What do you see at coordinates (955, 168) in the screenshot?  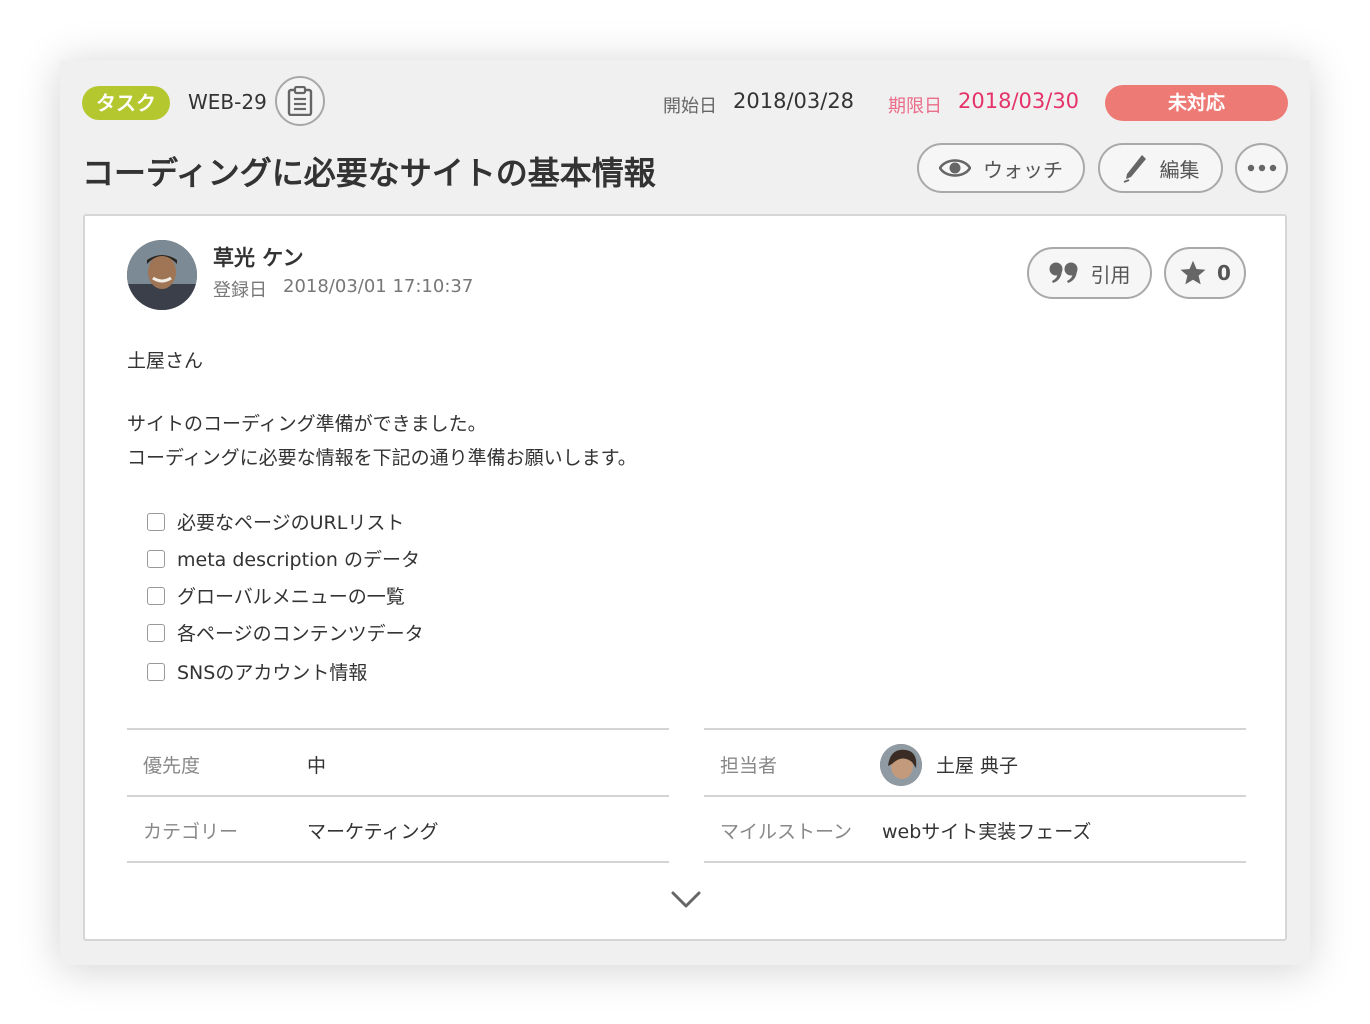 I see `eye-icon` at bounding box center [955, 168].